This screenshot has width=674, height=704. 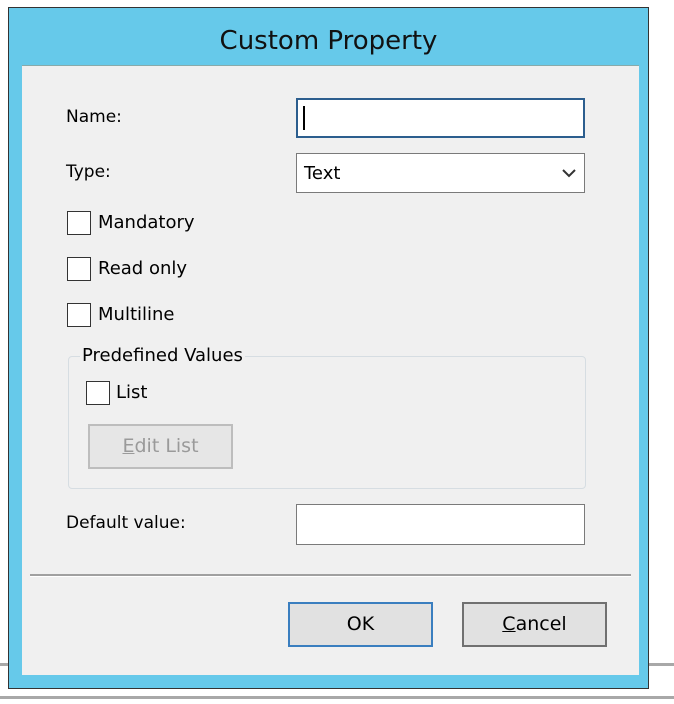 What do you see at coordinates (94, 117) in the screenshot?
I see `name-label: Name:` at bounding box center [94, 117].